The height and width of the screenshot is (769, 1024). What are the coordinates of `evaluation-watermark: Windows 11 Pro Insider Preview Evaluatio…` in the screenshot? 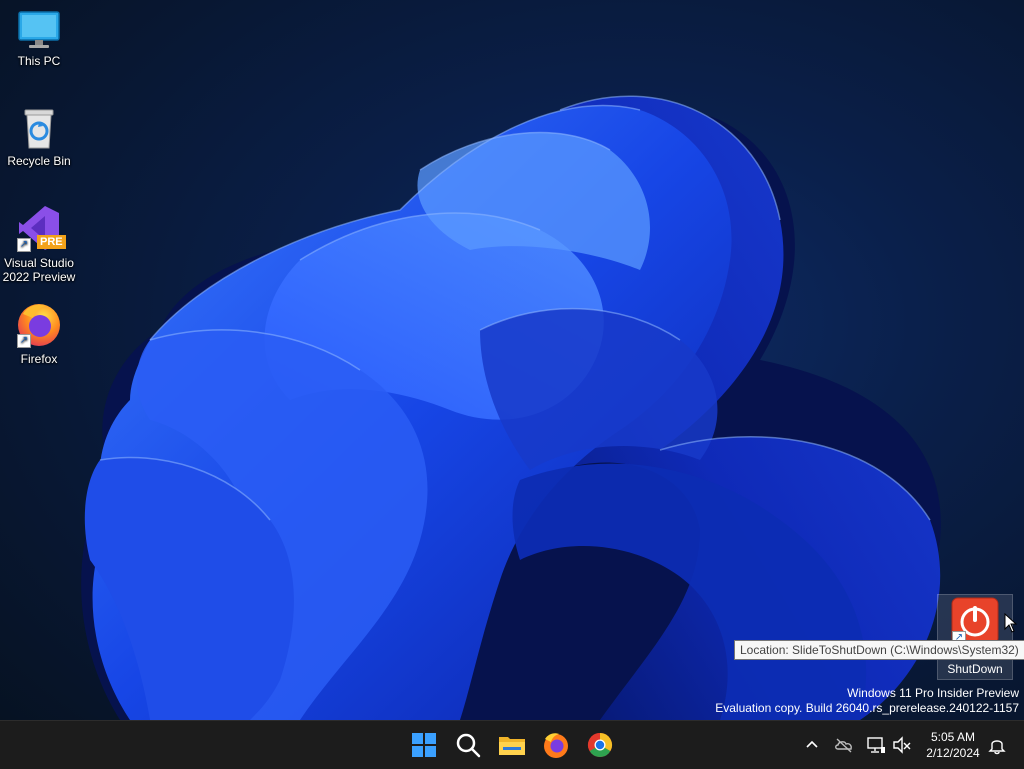 It's located at (867, 701).